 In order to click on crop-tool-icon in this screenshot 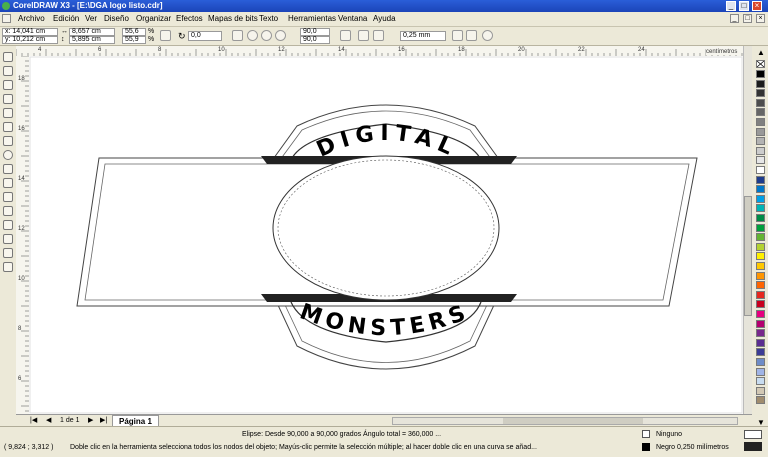, I will do `click(8, 85)`.